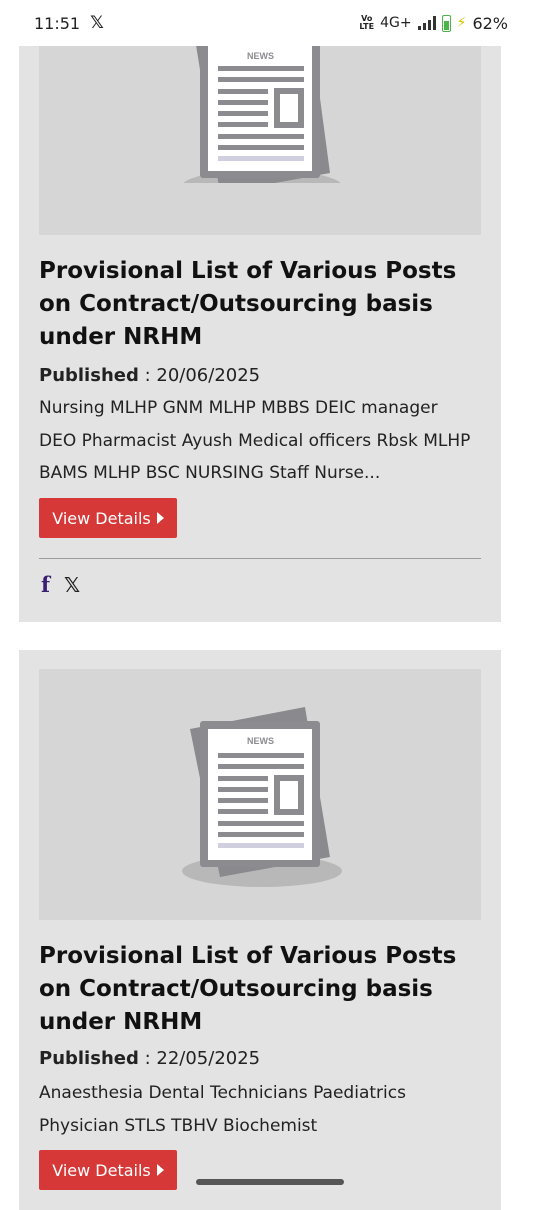  Describe the element at coordinates (97, 23) in the screenshot. I see `x-app-icon: 𝕏` at that location.